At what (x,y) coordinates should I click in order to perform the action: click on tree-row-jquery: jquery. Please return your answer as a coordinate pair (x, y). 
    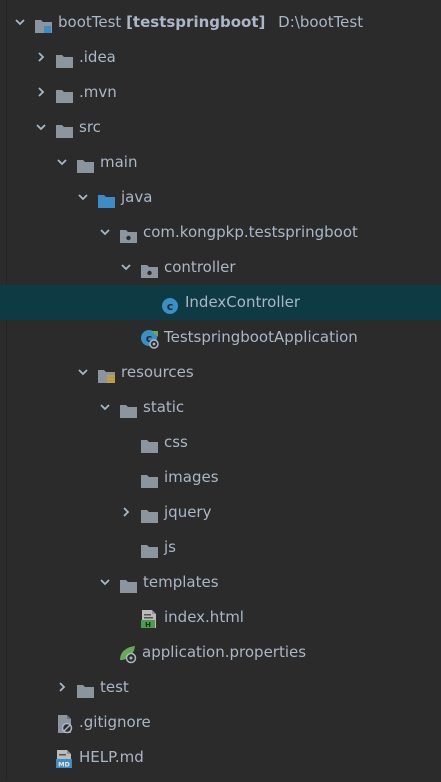
    Looking at the image, I should click on (220, 512).